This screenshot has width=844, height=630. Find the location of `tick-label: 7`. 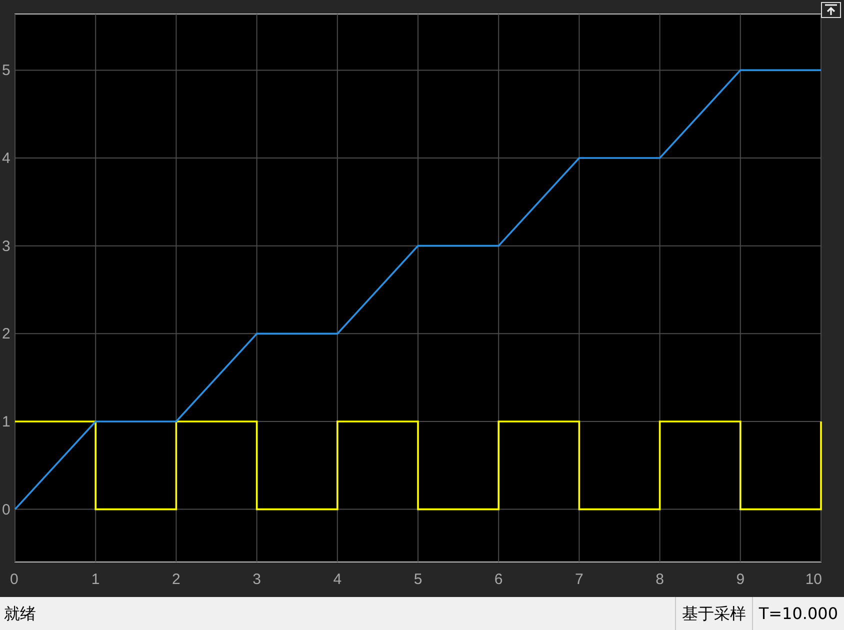

tick-label: 7 is located at coordinates (579, 579).